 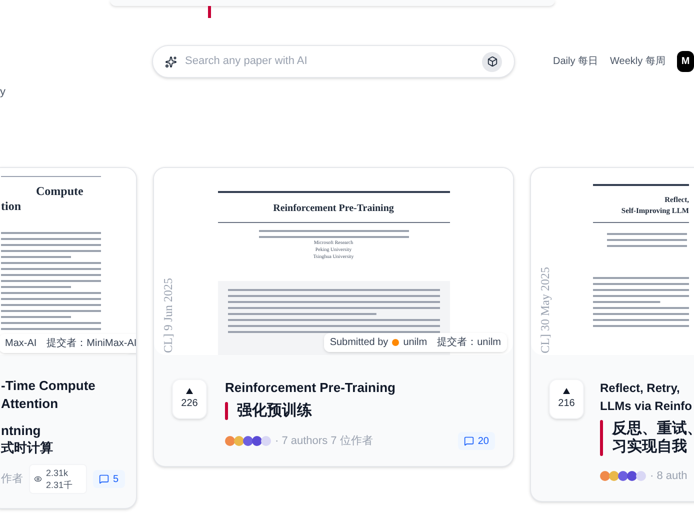 What do you see at coordinates (324, 441) in the screenshot?
I see `author-count: · 7 authors 7 位作者` at bounding box center [324, 441].